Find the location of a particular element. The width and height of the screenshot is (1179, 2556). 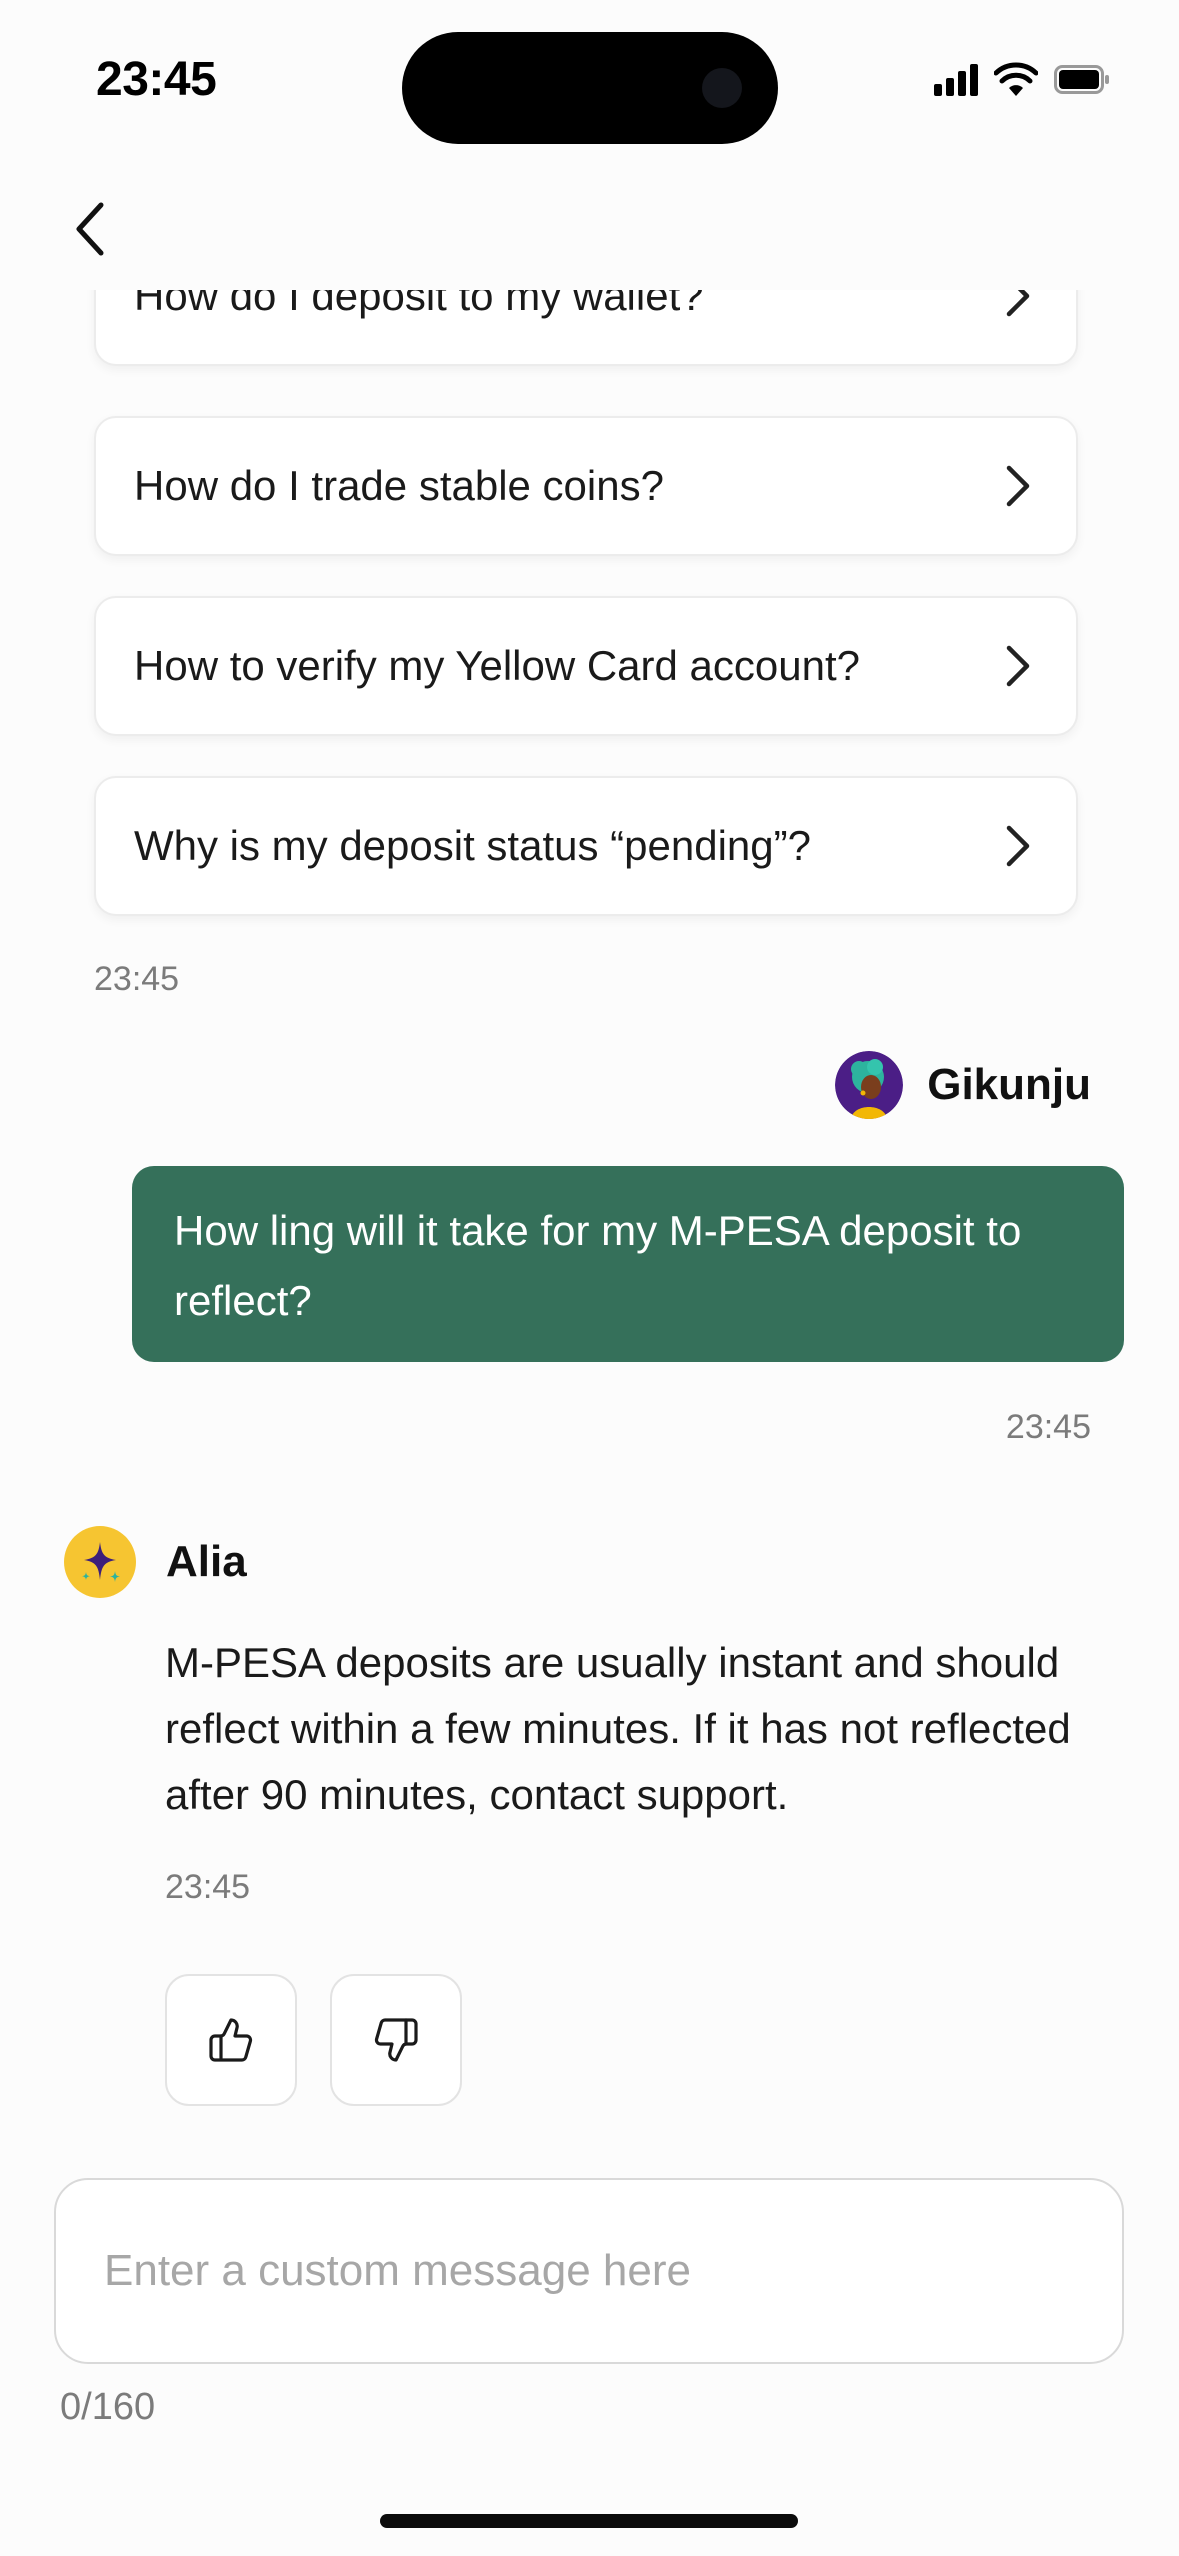

bot-message-timestamp: 23:45 is located at coordinates (208, 1887).